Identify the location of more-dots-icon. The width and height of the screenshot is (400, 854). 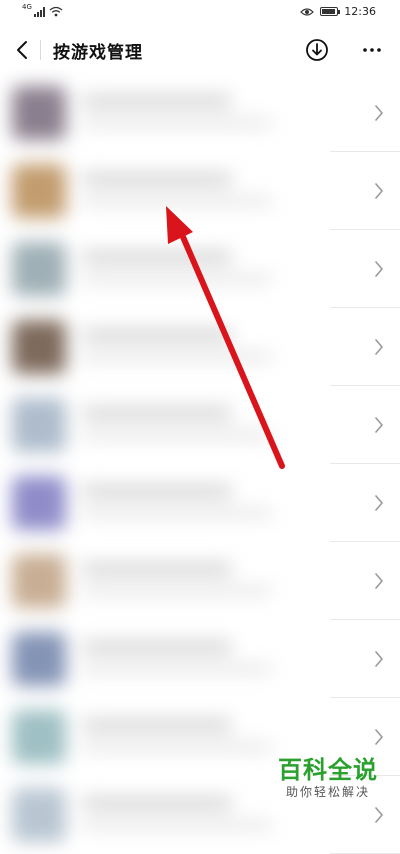
(372, 50).